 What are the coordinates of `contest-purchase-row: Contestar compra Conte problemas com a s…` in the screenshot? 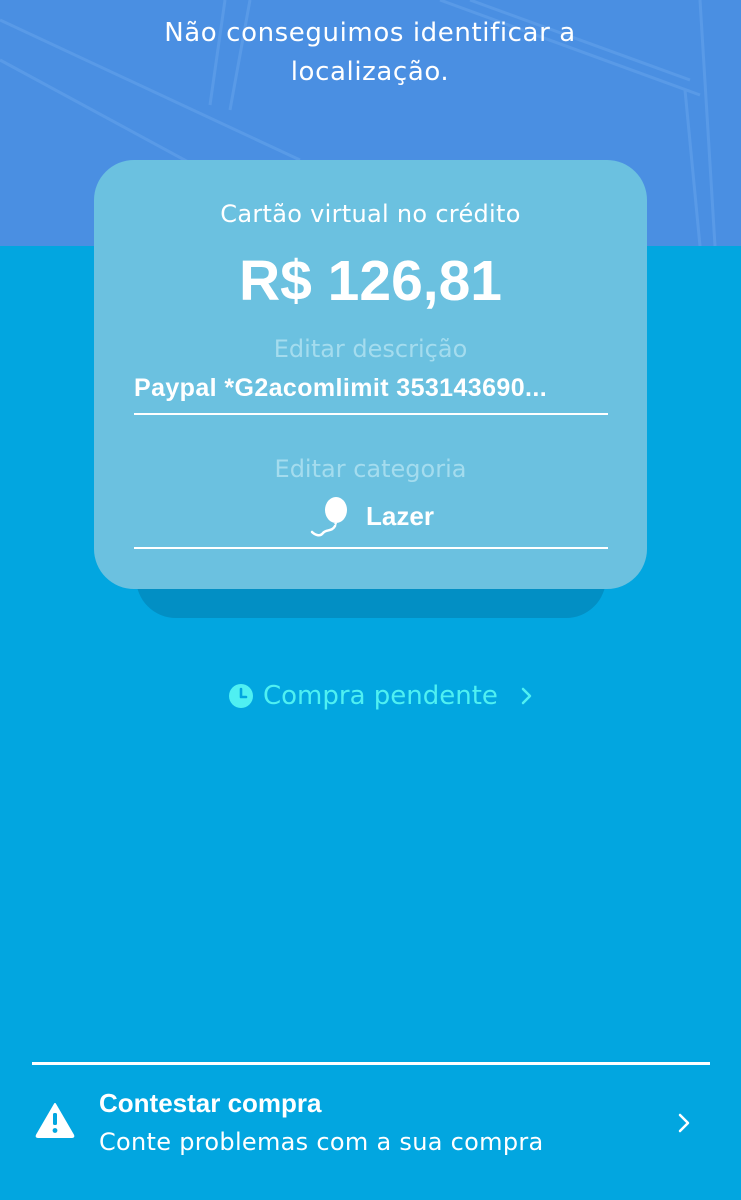 It's located at (370, 1133).